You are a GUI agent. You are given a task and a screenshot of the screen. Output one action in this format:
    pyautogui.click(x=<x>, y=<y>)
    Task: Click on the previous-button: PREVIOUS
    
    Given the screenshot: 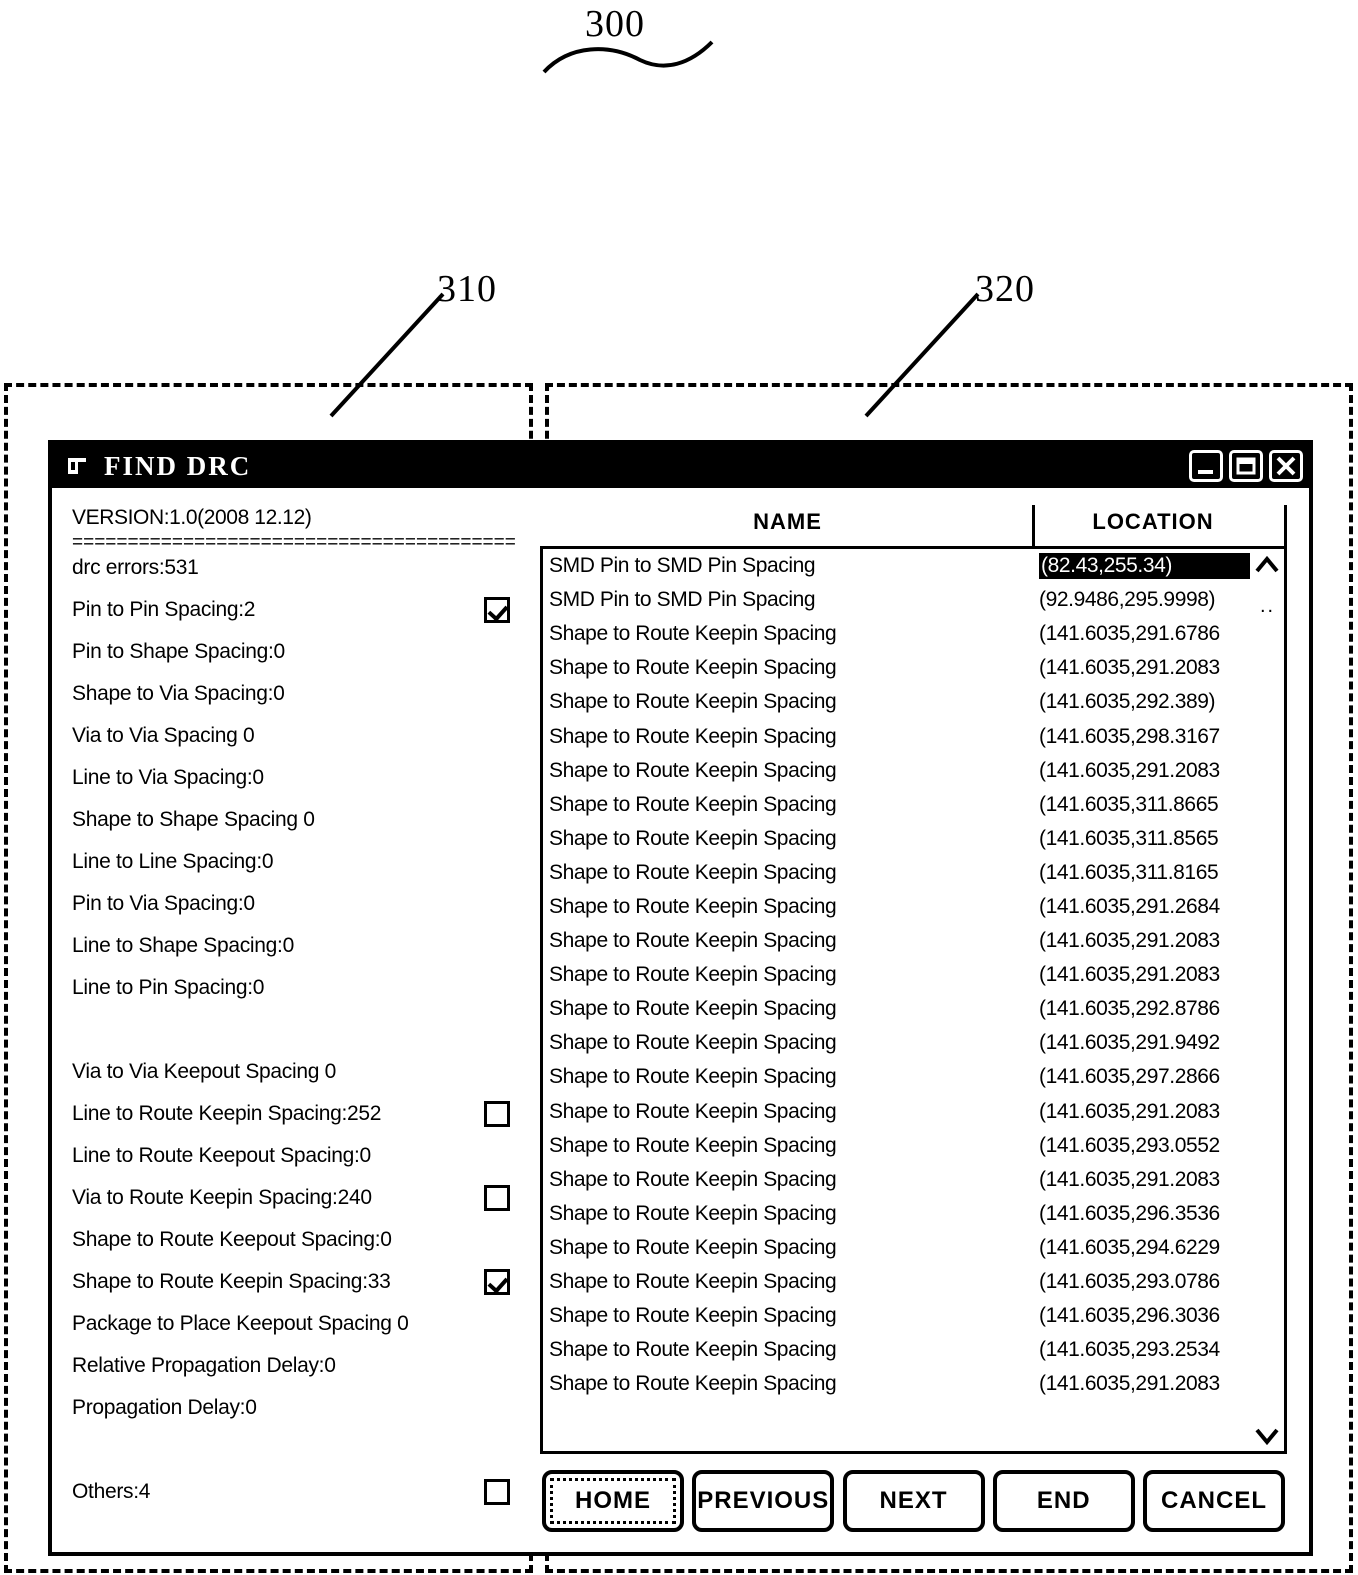 What is the action you would take?
    pyautogui.click(x=763, y=1501)
    